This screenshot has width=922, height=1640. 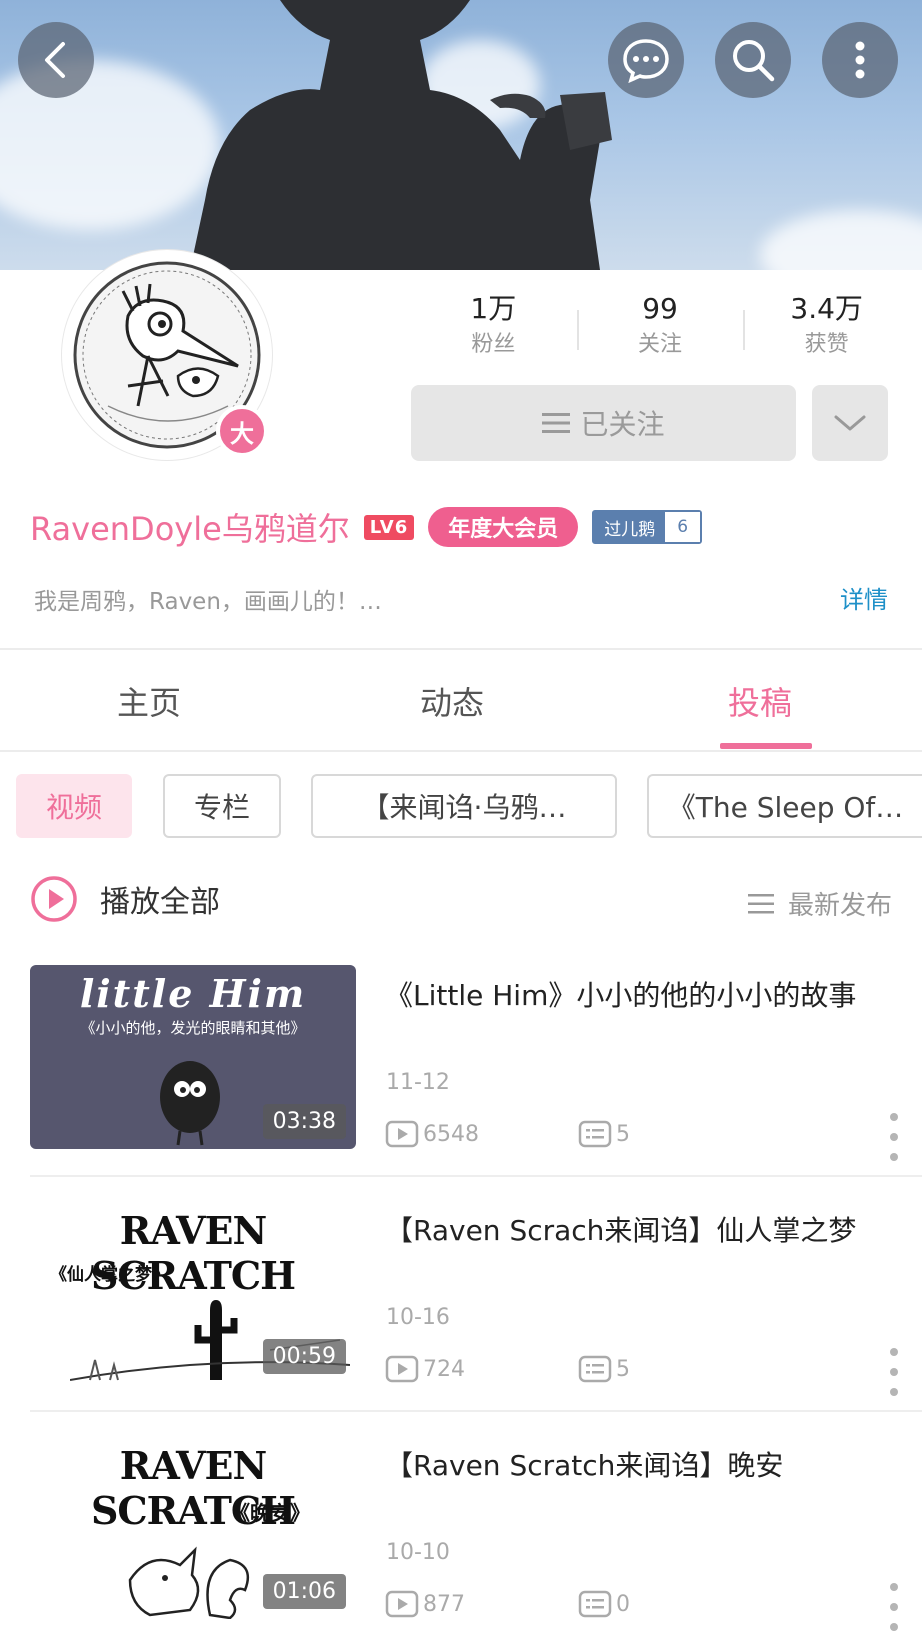 I want to click on video-views: 724, so click(x=425, y=1369).